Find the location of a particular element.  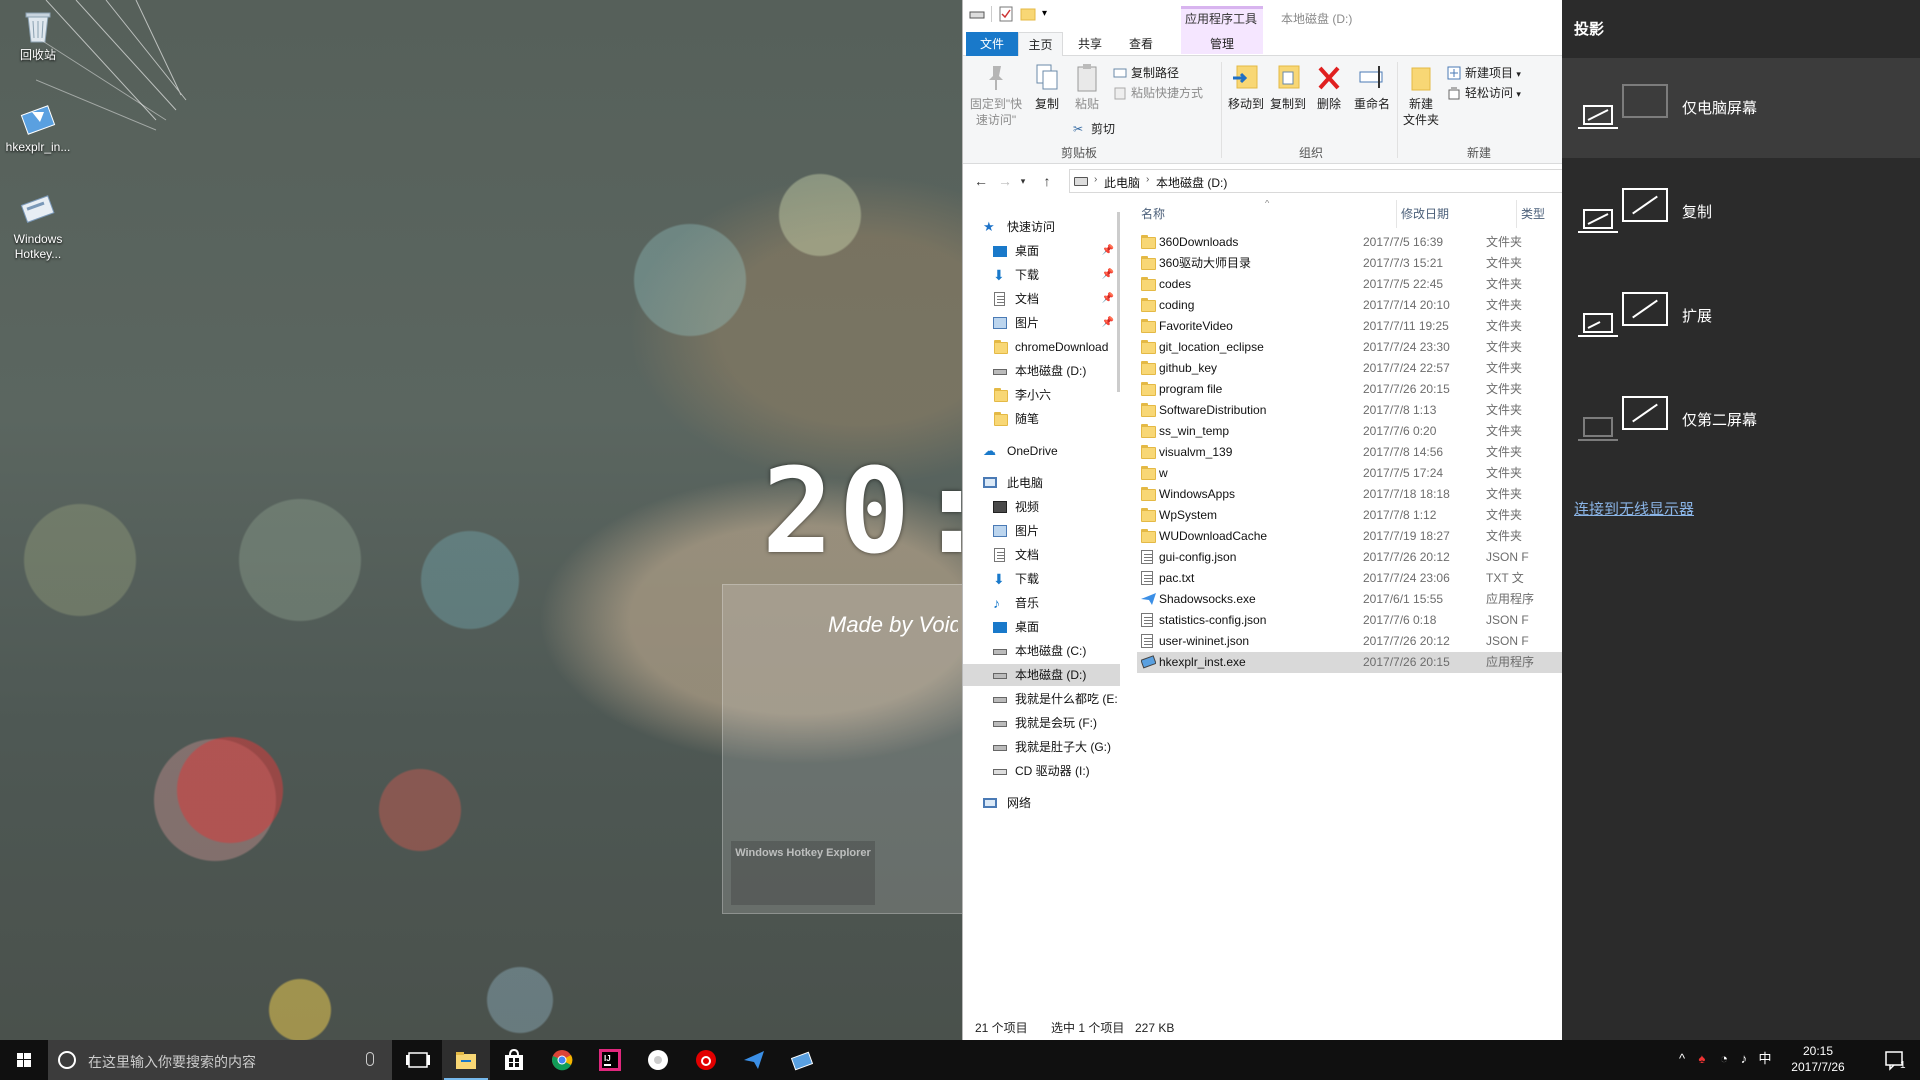

pin-quick-access-button: 固定到"快 速访问" is located at coordinates (996, 95).